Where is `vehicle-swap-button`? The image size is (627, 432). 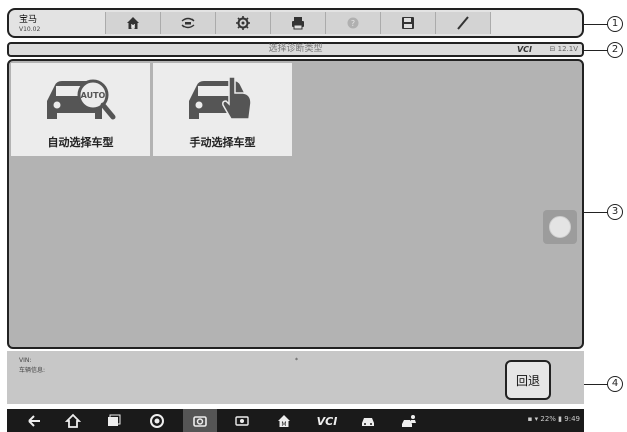
vehicle-swap-button is located at coordinates (187, 23).